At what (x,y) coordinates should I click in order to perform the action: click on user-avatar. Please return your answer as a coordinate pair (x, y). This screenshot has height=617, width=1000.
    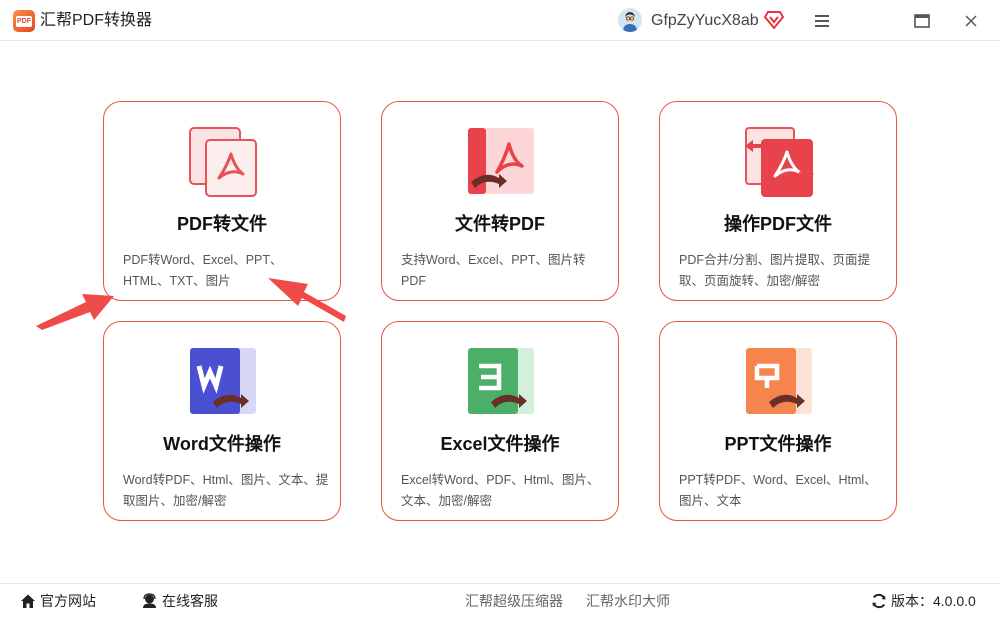
    Looking at the image, I should click on (630, 20).